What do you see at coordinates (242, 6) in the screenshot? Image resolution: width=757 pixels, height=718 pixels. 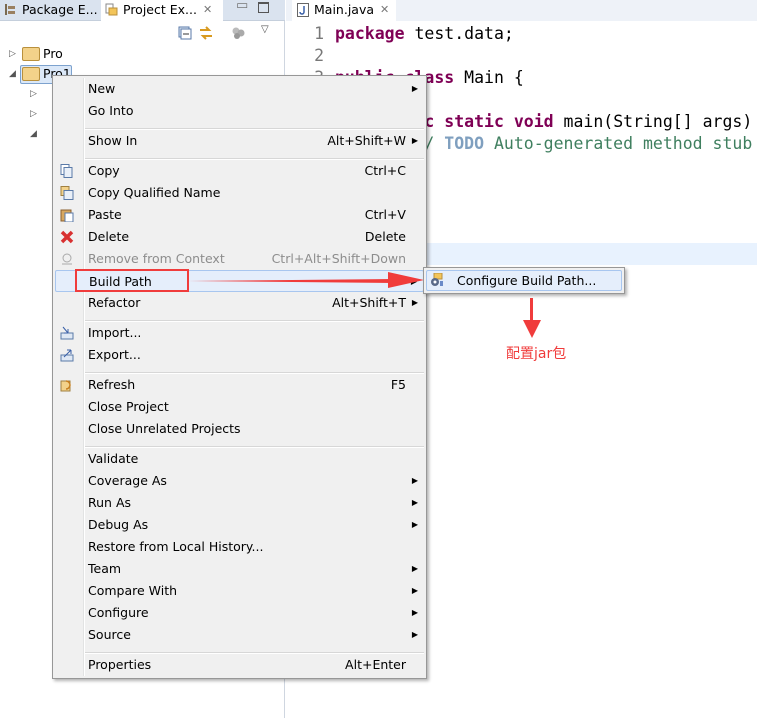 I see `minimize-icon: ▭` at bounding box center [242, 6].